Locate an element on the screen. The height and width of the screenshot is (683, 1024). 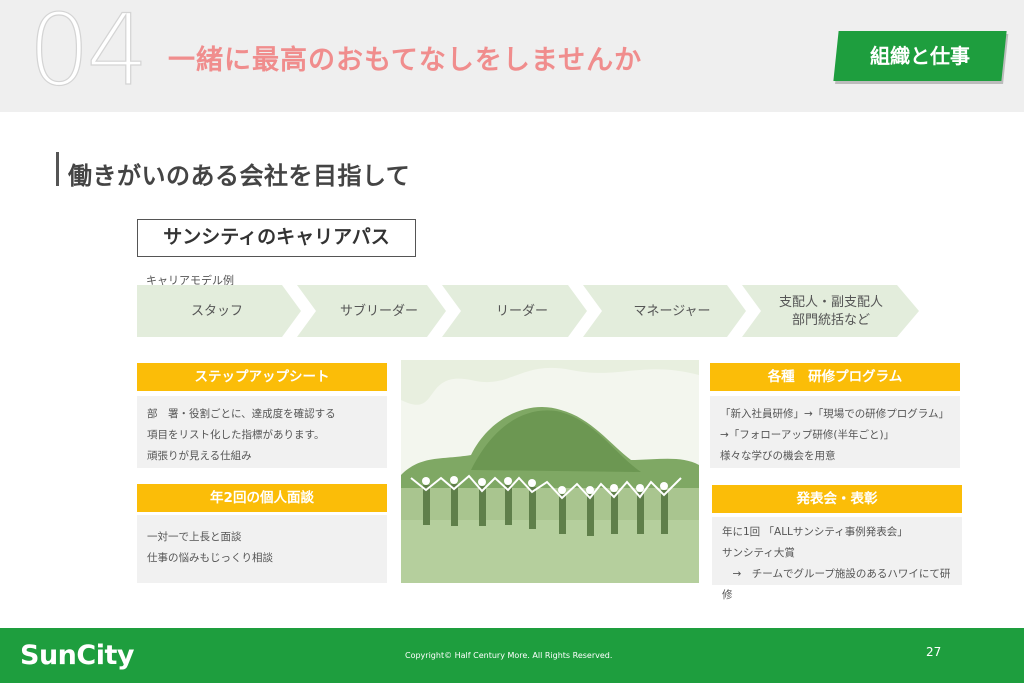
card-line: 一対一で上長と面談 is located at coordinates (194, 537).